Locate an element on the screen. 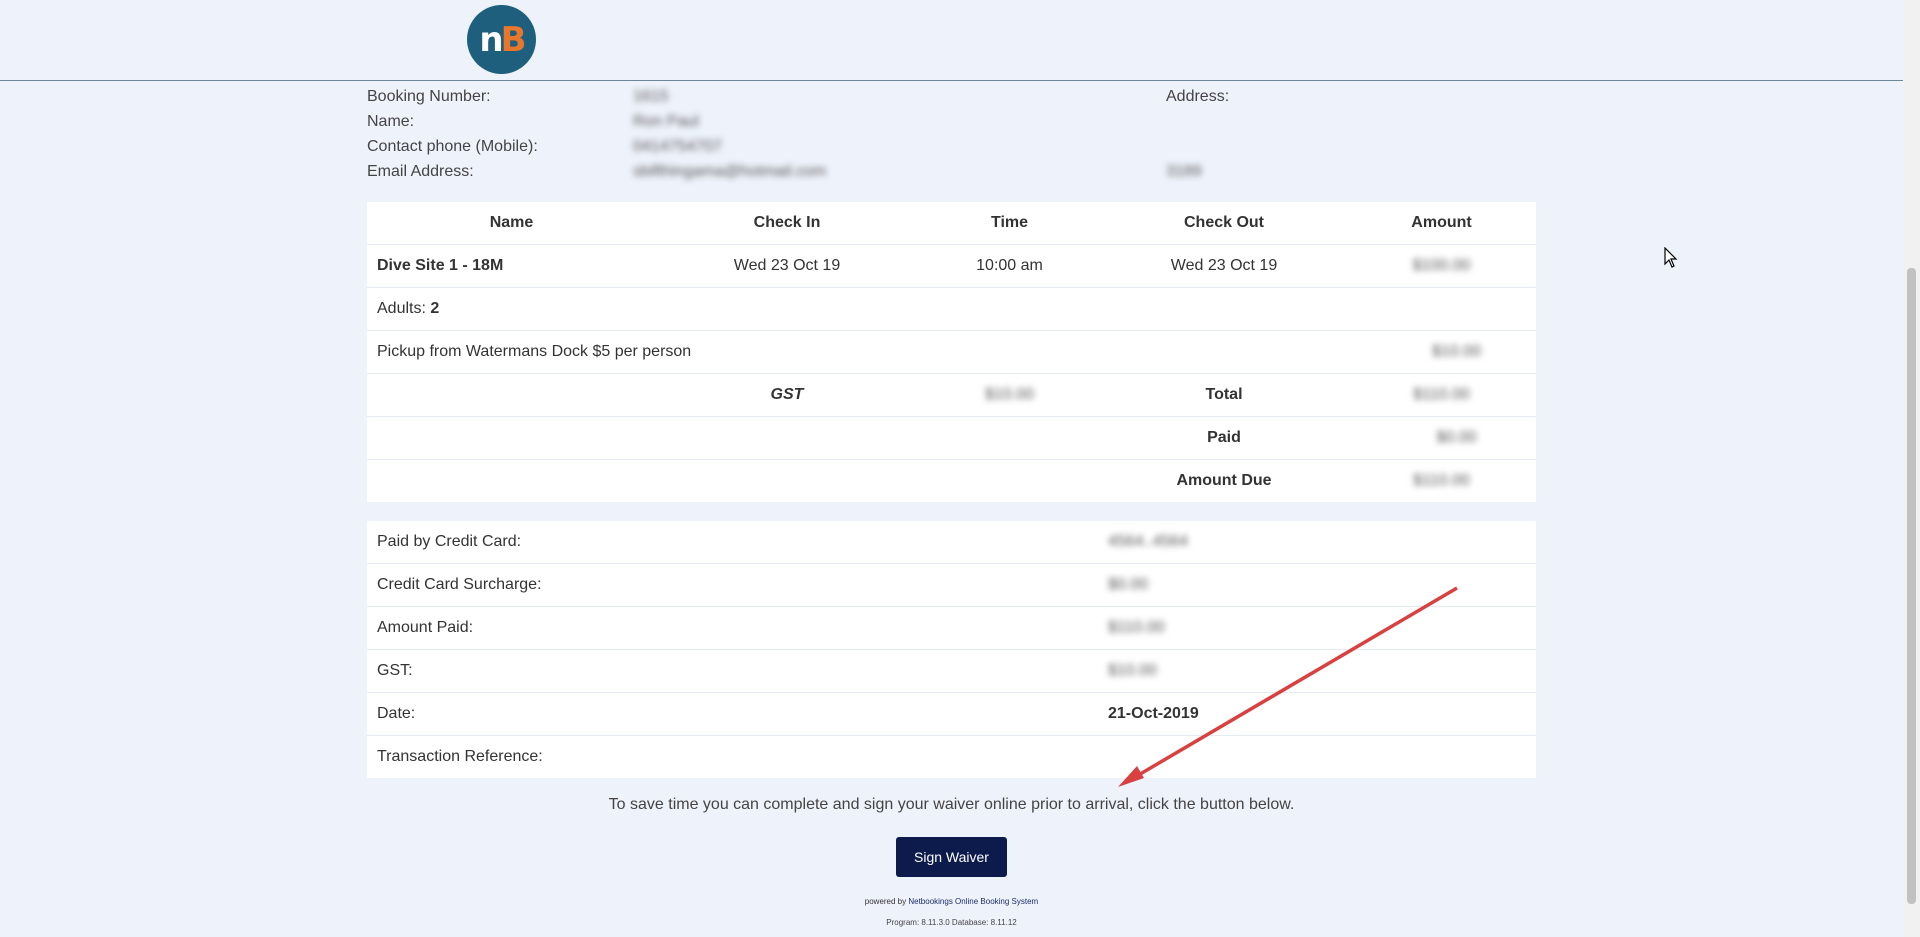  annotation-arrow-icon is located at coordinates (1288, 686).